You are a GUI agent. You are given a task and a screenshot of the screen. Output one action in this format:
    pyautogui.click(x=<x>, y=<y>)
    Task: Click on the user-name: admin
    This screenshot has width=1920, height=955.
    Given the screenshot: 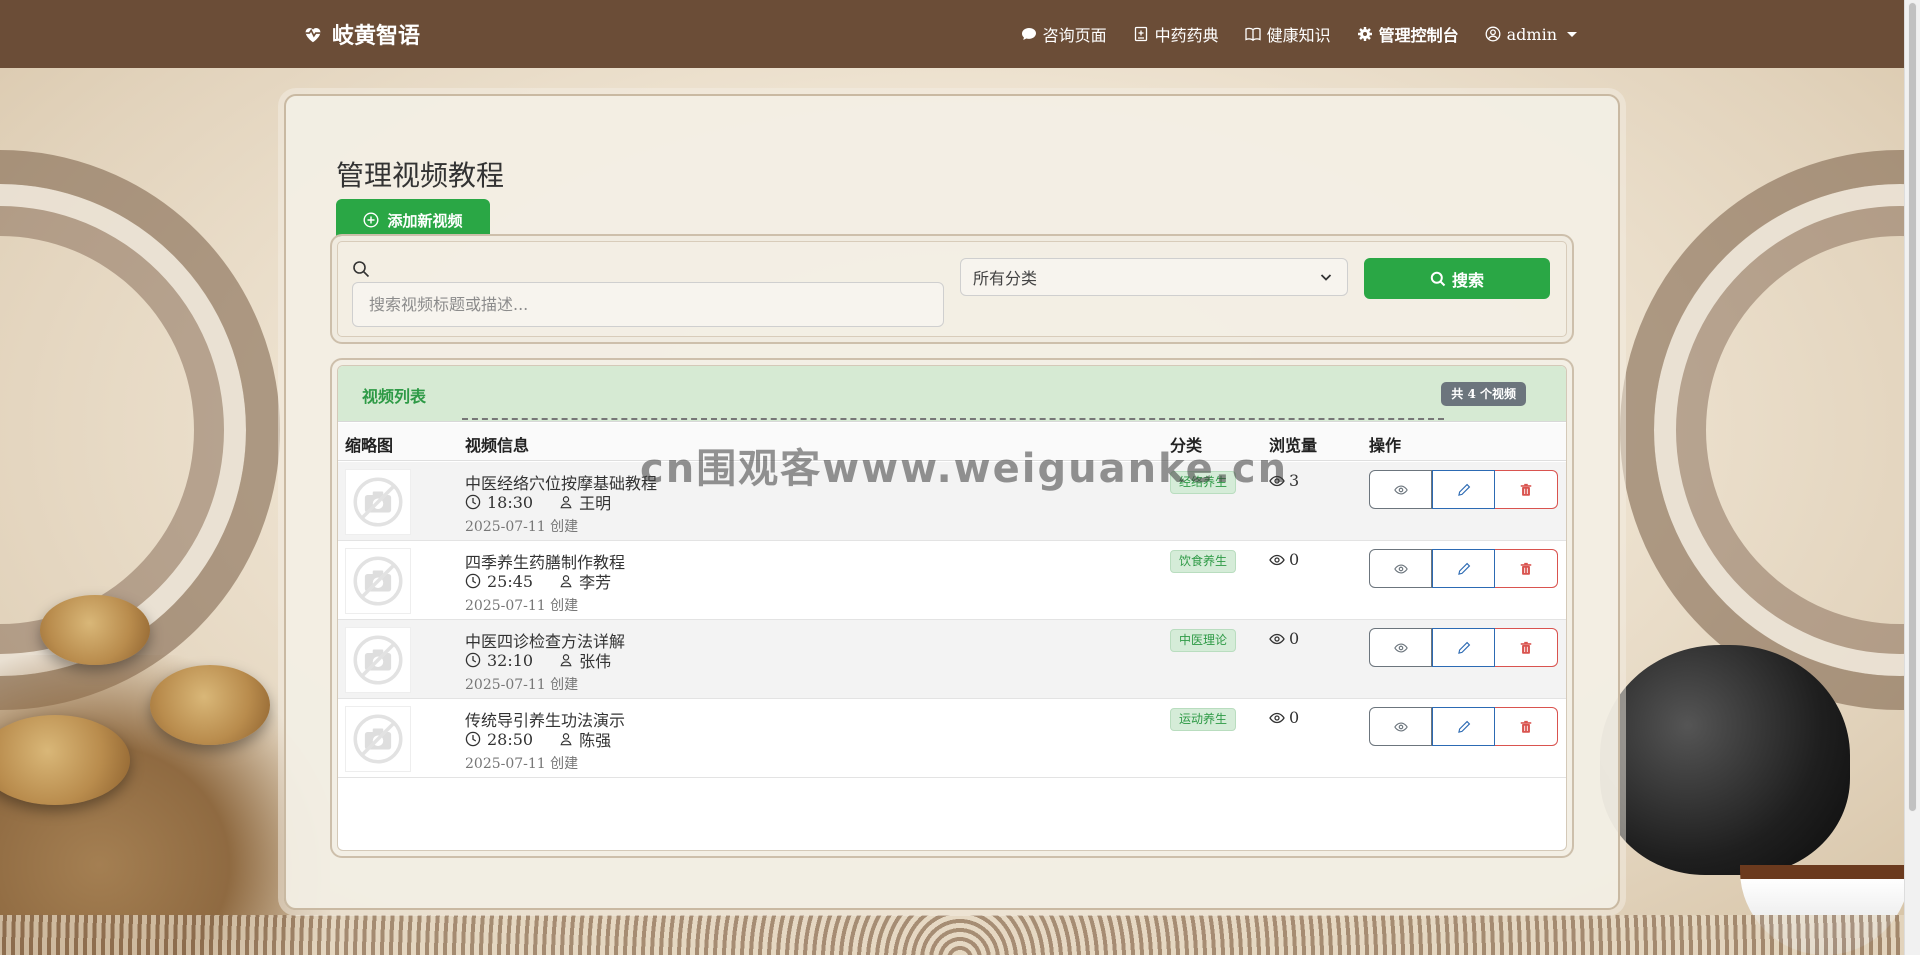 What is the action you would take?
    pyautogui.click(x=1531, y=34)
    